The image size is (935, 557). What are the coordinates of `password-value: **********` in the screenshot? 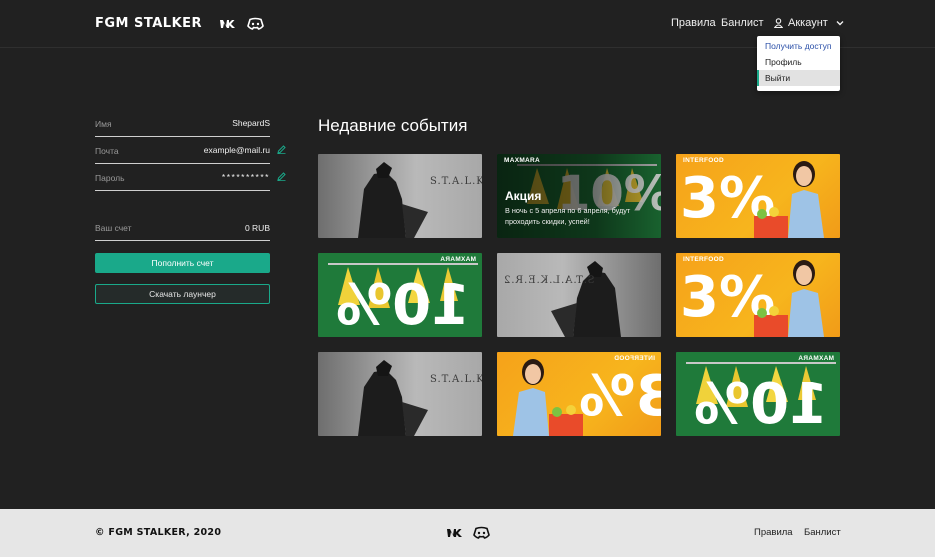 It's located at (245, 177).